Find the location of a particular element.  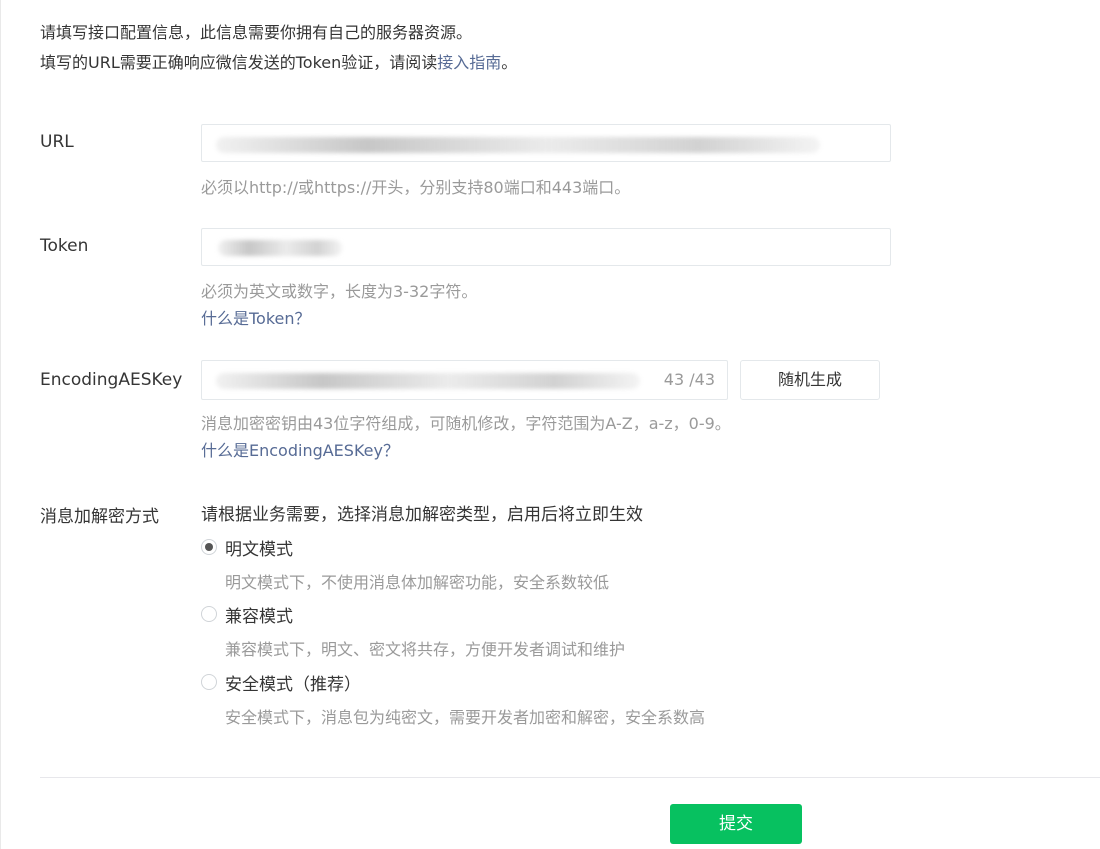

radio-secure-mode: 安全模式（推荐） is located at coordinates (281, 682).